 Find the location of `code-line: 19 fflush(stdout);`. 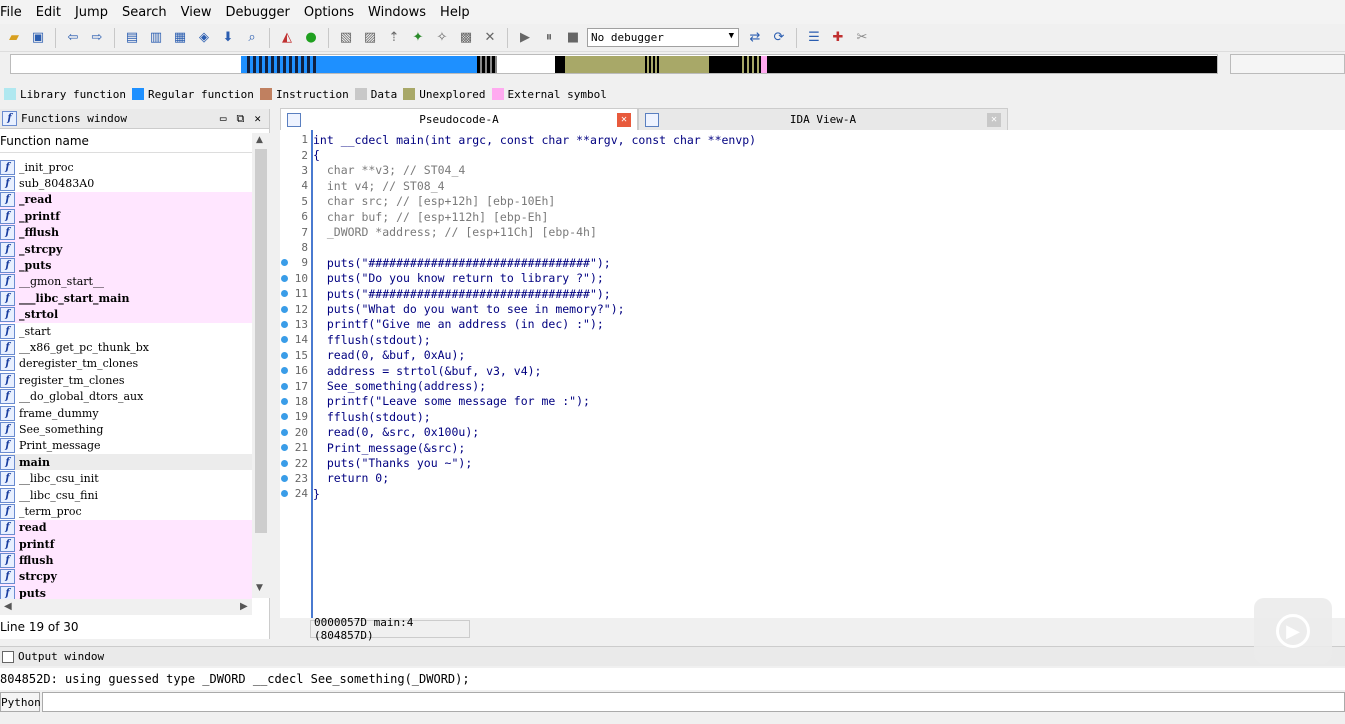

code-line: 19 fflush(stdout); is located at coordinates (780, 416).